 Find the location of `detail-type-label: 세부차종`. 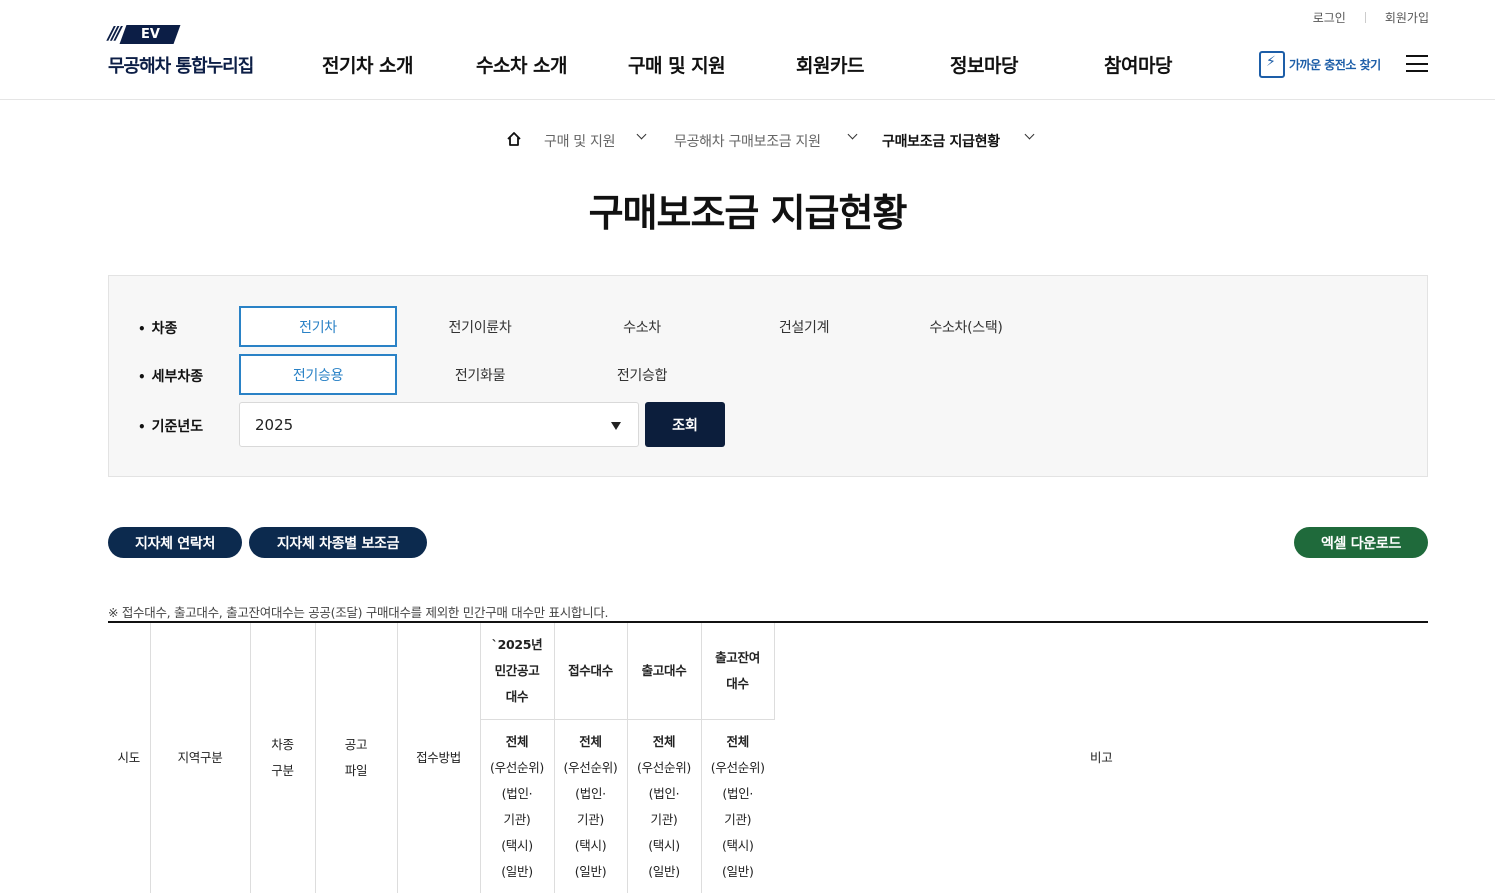

detail-type-label: 세부차종 is located at coordinates (171, 376).